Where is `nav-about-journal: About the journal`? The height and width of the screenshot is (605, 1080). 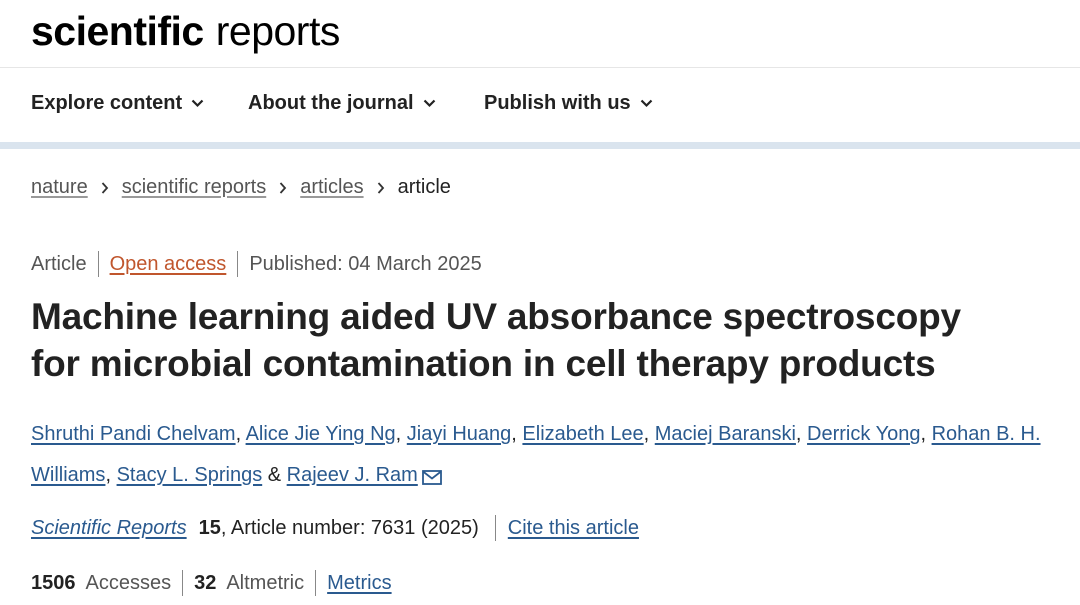
nav-about-journal: About the journal is located at coordinates (342, 103).